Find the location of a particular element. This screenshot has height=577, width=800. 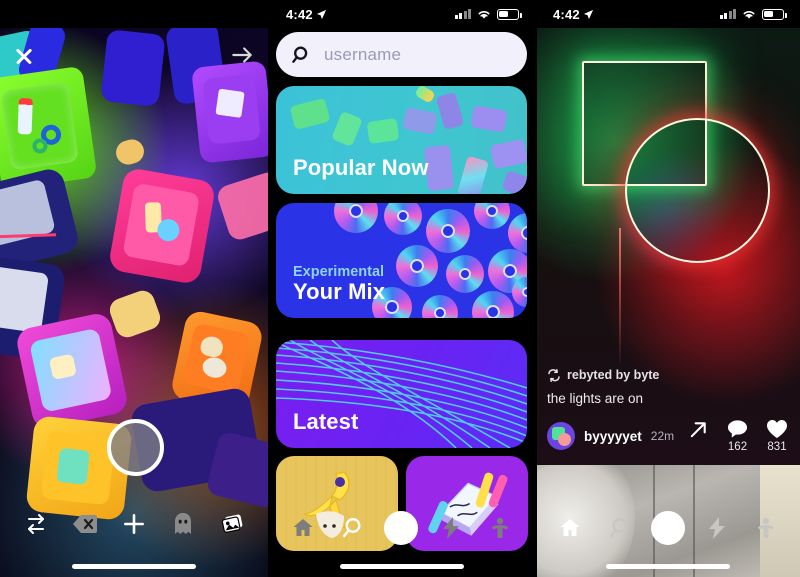

post-timestamp: 22m is located at coordinates (662, 436).